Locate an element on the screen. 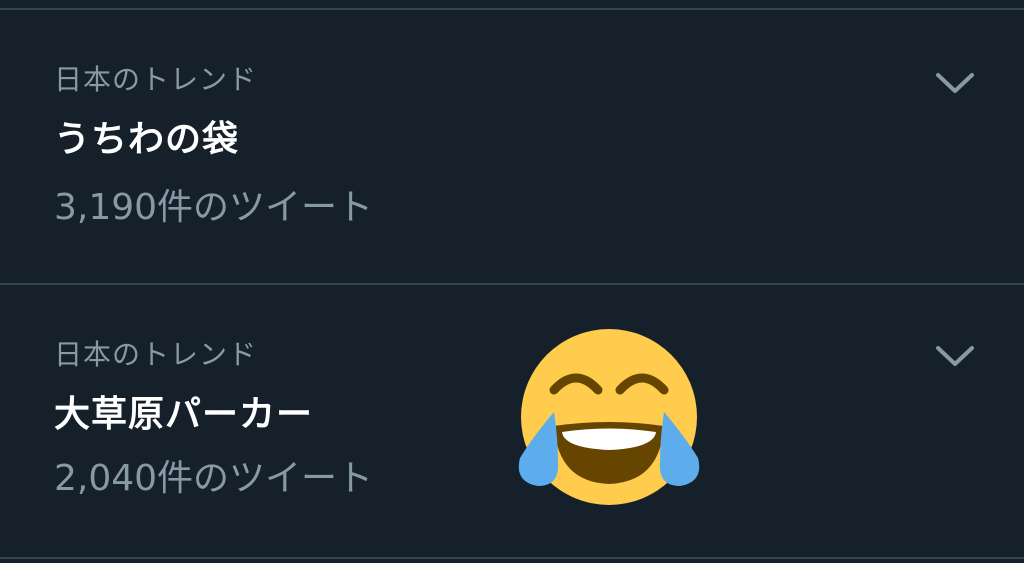  trend-name: 大草原パーカー is located at coordinates (184, 414).